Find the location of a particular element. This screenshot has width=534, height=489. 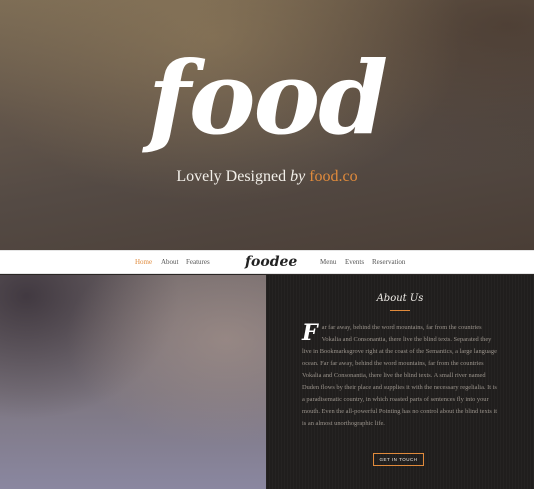

about-title: About Us is located at coordinates (400, 298).